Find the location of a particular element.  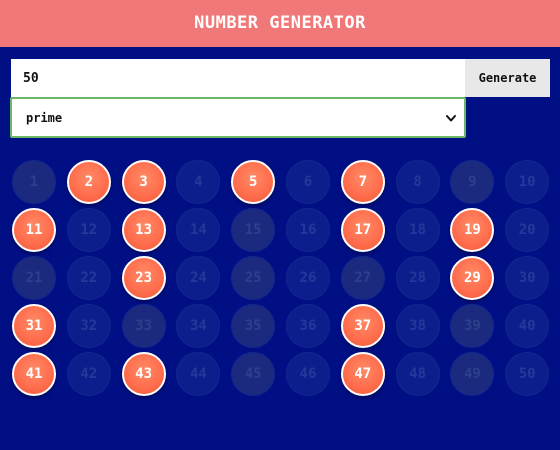

number-ball-highlighted: 19 is located at coordinates (472, 230).